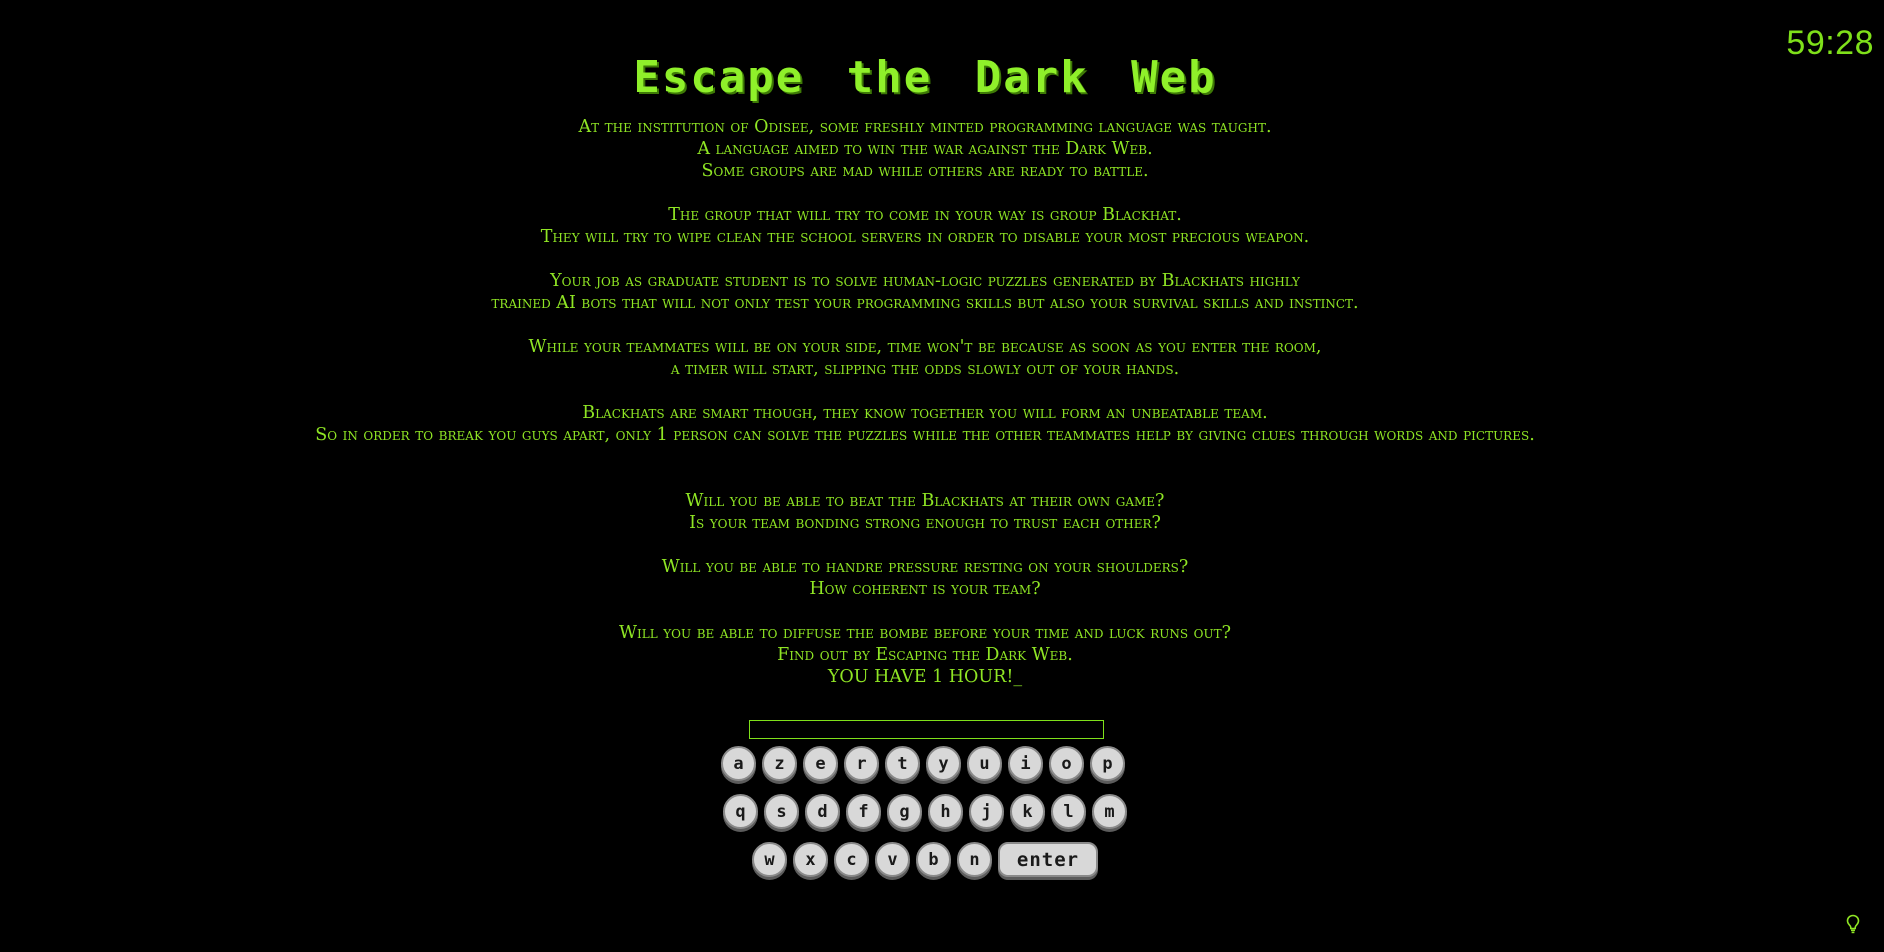 Image resolution: width=1884 pixels, height=952 pixels. What do you see at coordinates (925, 812) in the screenshot?
I see `keyboard-row-2: q s d f g h j k l m` at bounding box center [925, 812].